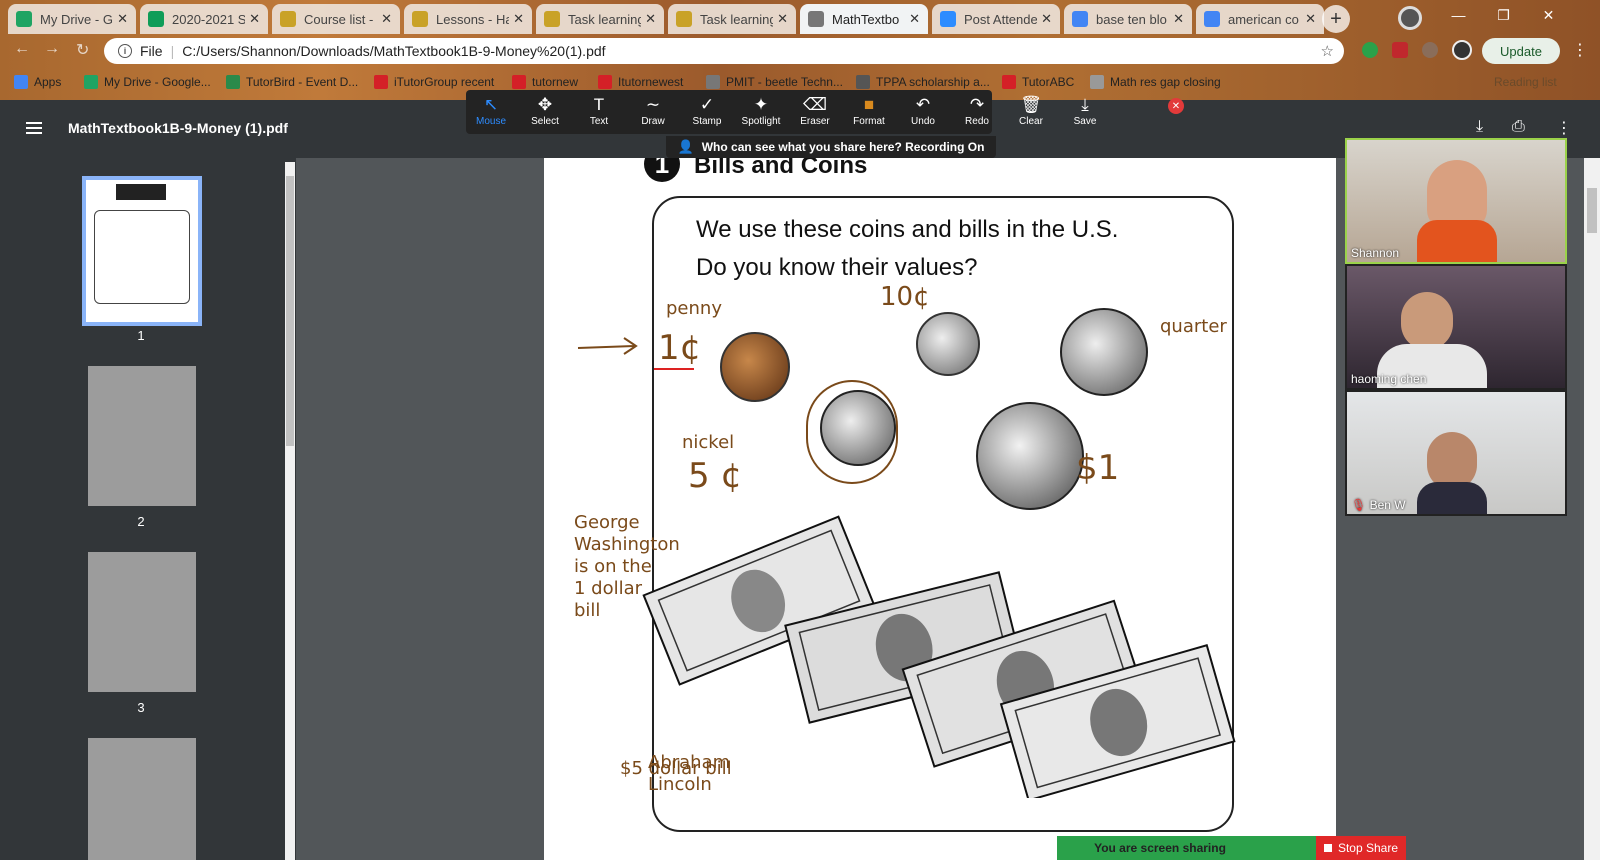  Describe the element at coordinates (1327, 51) in the screenshot. I see `bookmark-star-icon: ☆` at that location.